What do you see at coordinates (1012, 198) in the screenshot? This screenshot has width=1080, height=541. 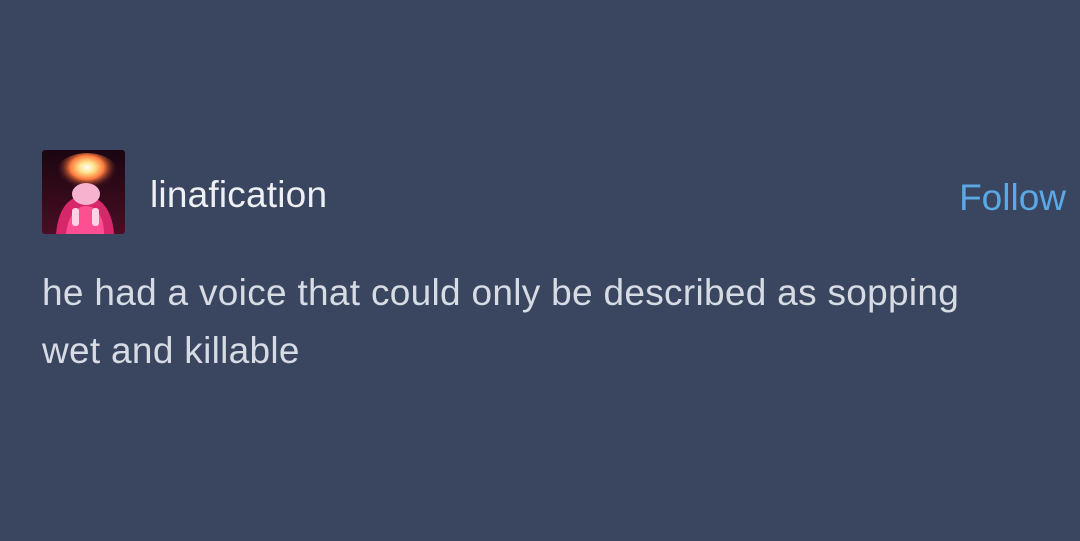 I see `follow-button: Follow` at bounding box center [1012, 198].